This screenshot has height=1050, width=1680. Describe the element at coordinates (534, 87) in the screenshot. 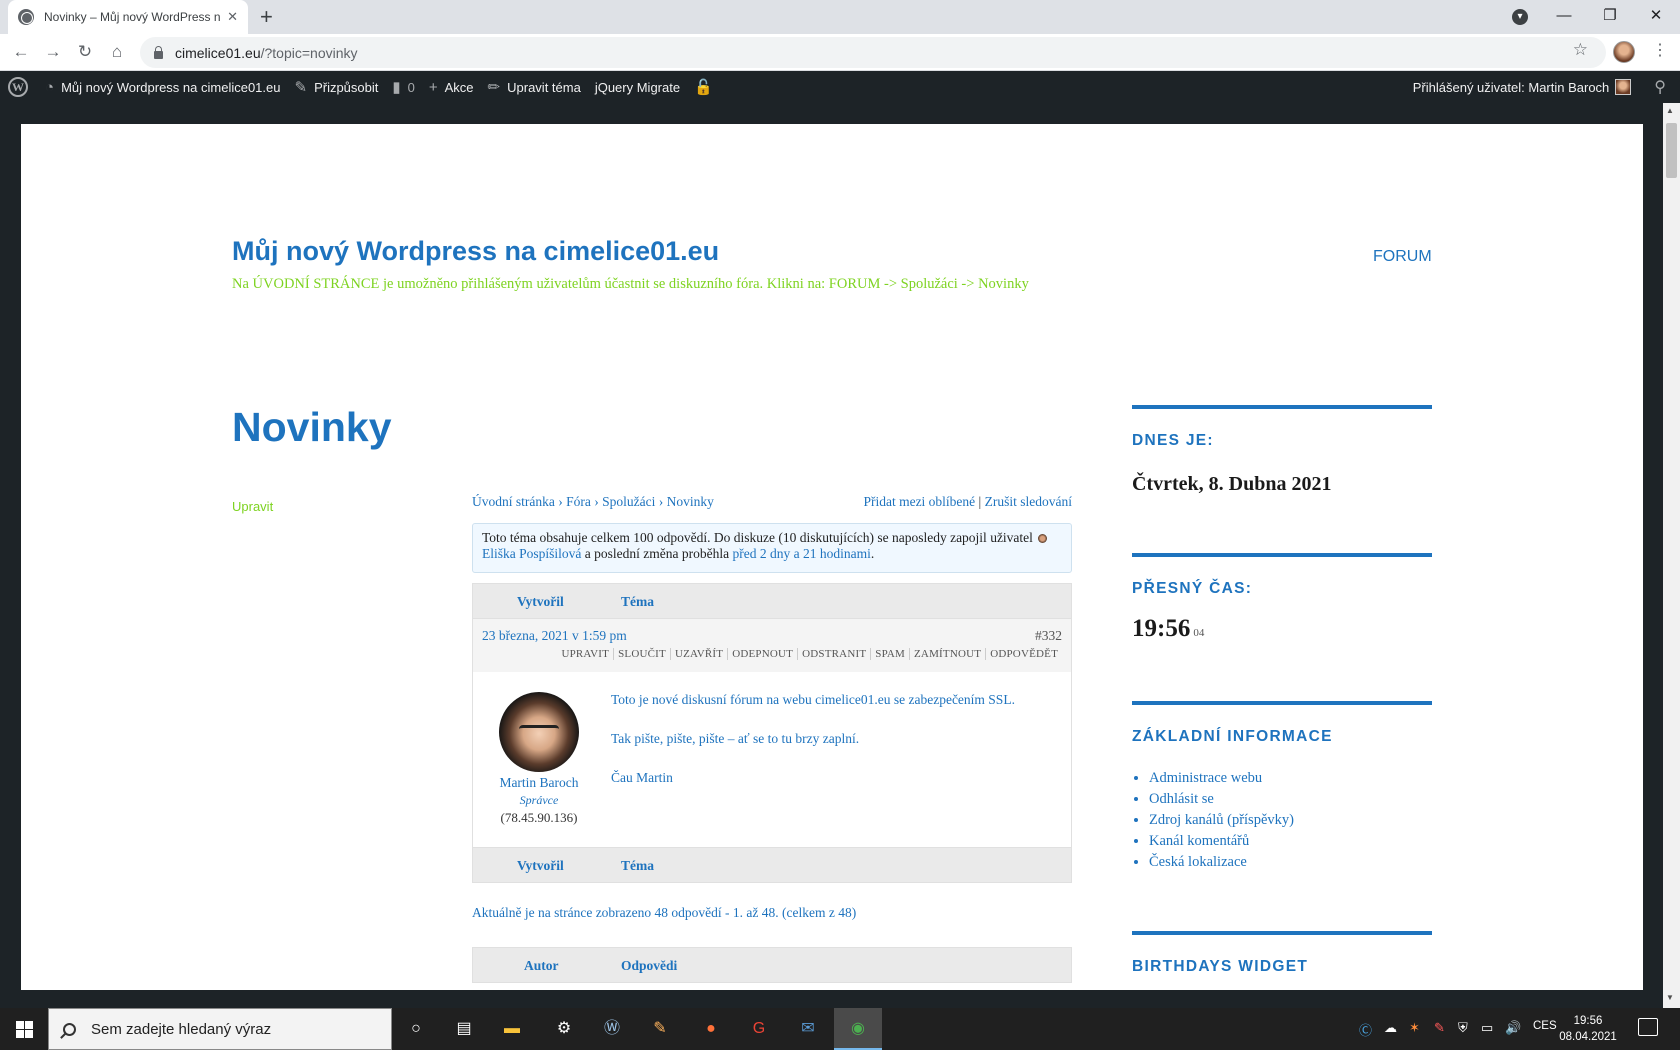

I see `admin-edit-theme: ✏ Upravit téma` at that location.